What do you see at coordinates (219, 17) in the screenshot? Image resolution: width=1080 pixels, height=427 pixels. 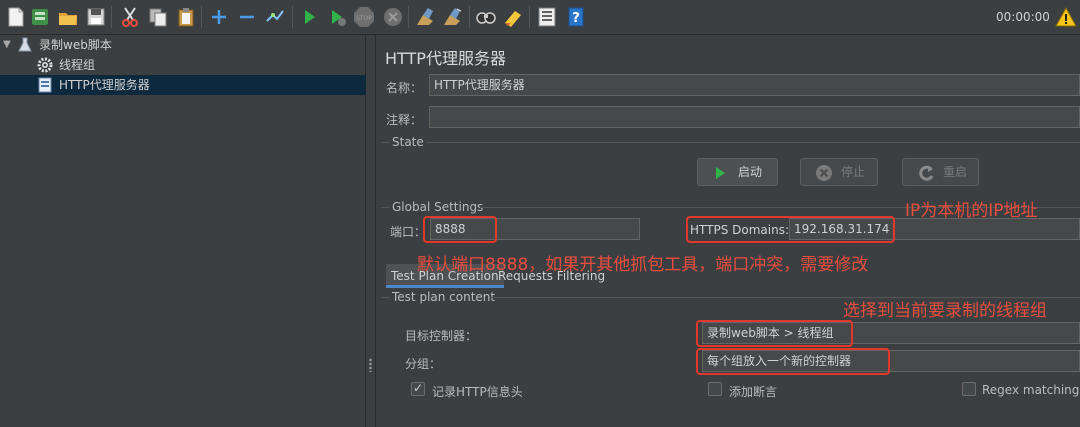 I see `expand-icon` at bounding box center [219, 17].